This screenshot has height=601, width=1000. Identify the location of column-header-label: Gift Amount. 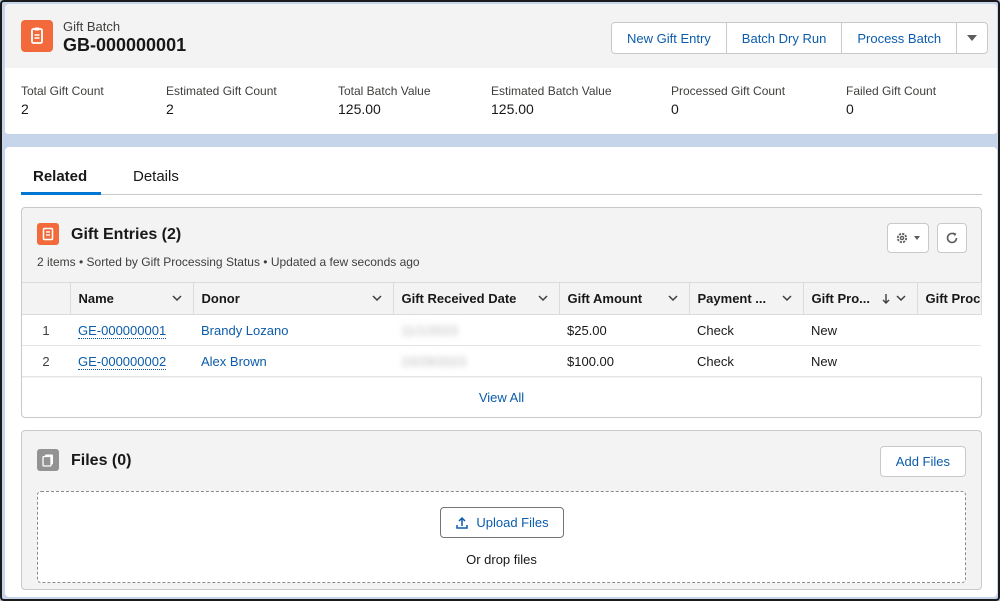
(605, 298).